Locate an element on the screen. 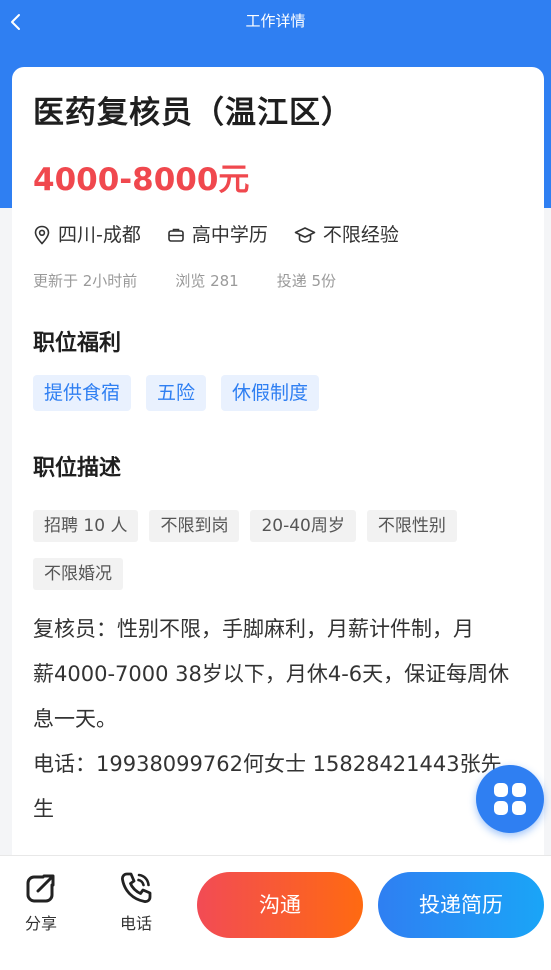 Image resolution: width=551 pixels, height=970 pixels. share-icon is located at coordinates (40, 888).